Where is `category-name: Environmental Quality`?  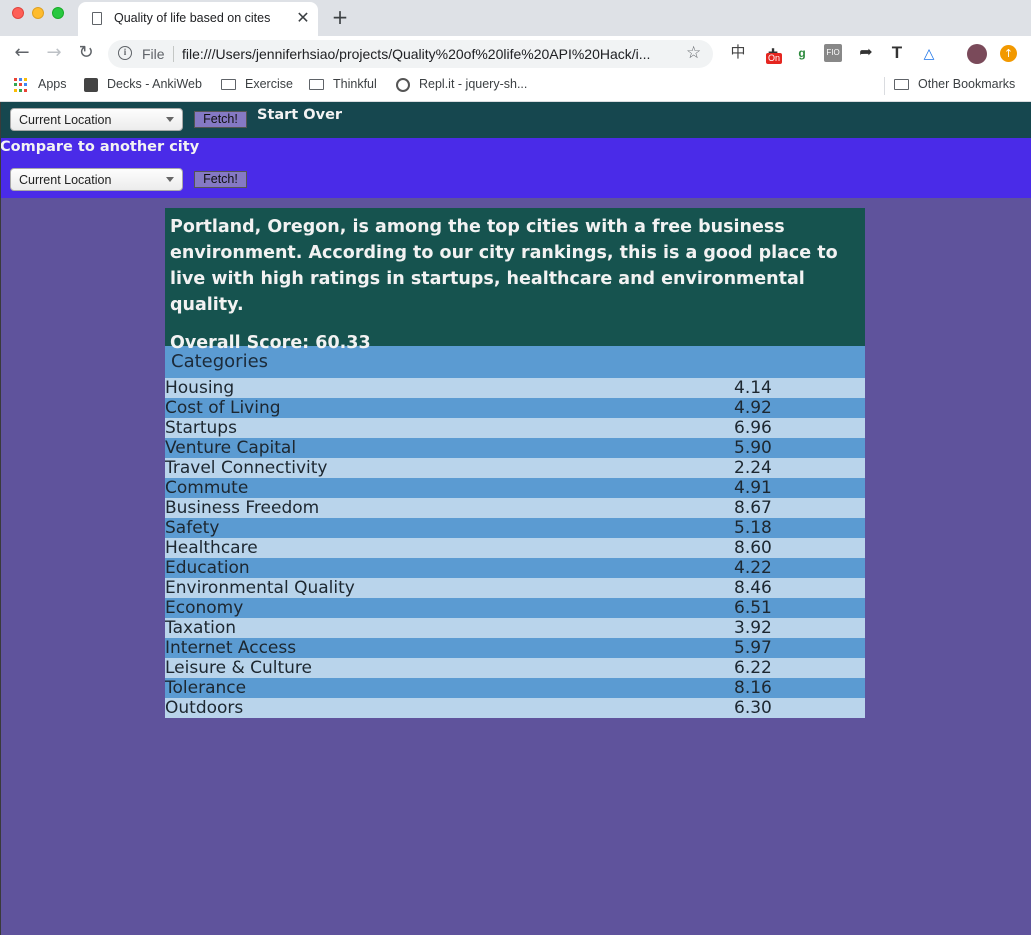
category-name: Environmental Quality is located at coordinates (260, 588).